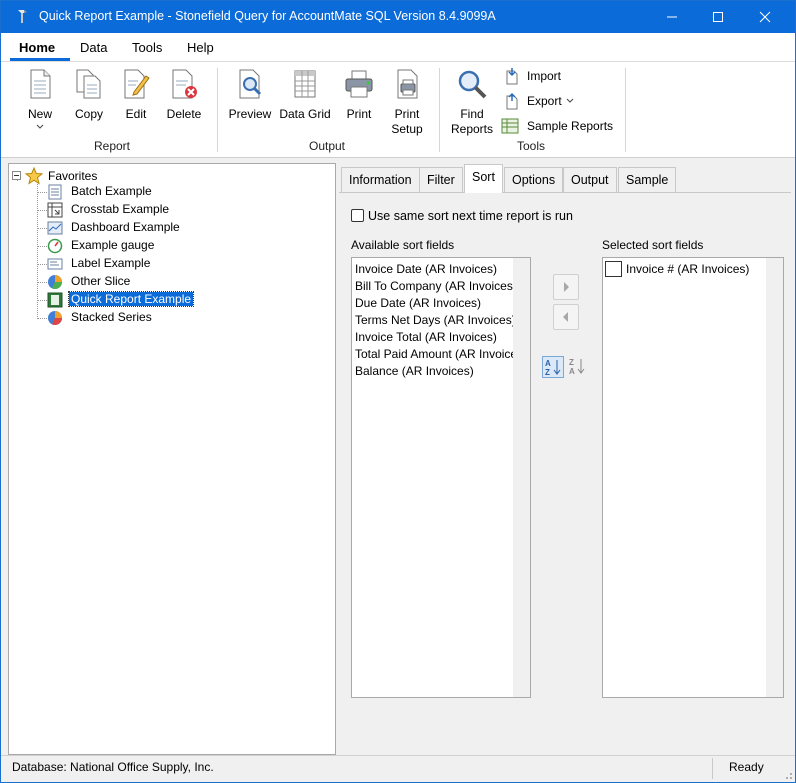  What do you see at coordinates (407, 102) in the screenshot?
I see `print-setup-button: Print Setup` at bounding box center [407, 102].